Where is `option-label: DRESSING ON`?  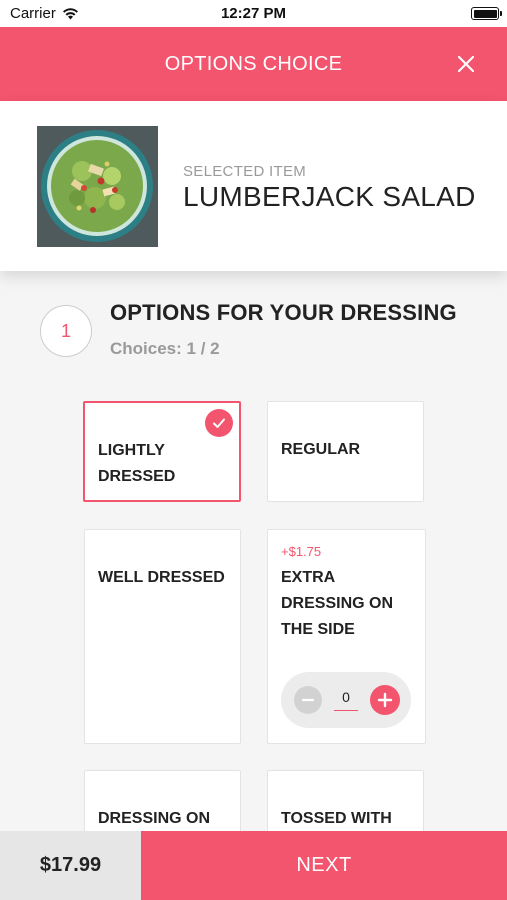
option-label: DRESSING ON is located at coordinates (154, 818).